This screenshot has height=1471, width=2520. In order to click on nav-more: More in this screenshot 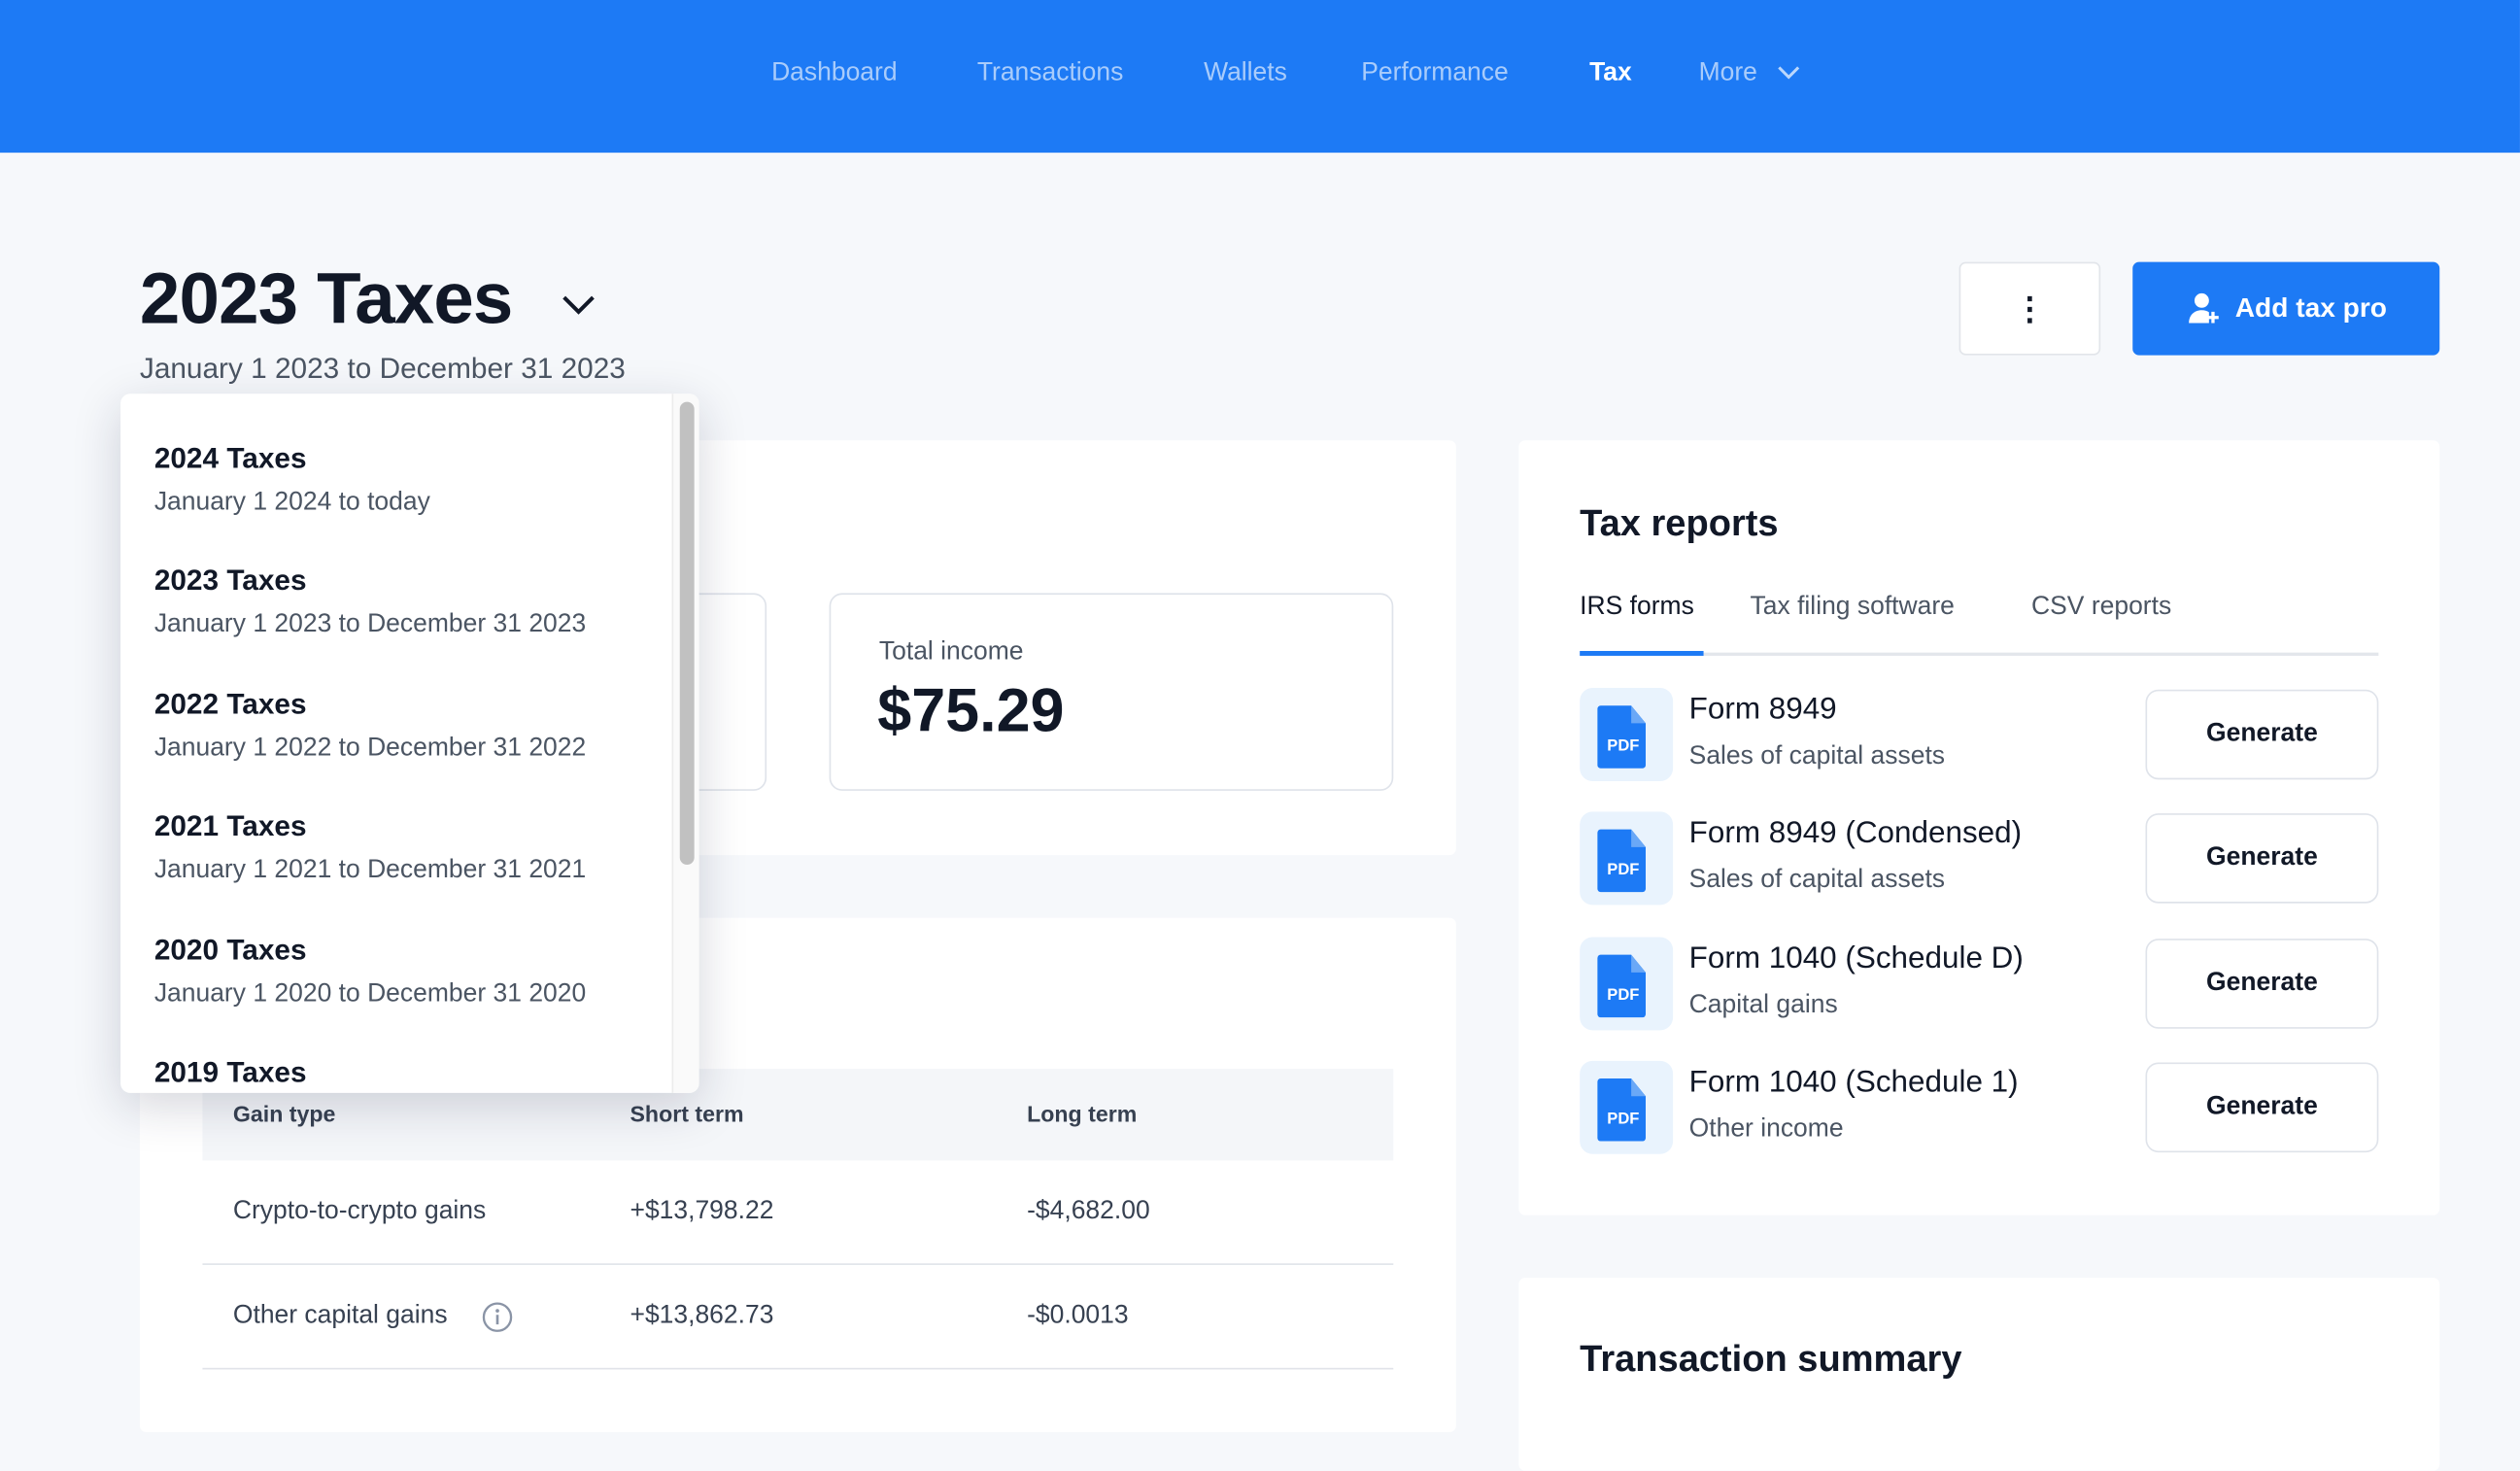, I will do `click(1749, 73)`.